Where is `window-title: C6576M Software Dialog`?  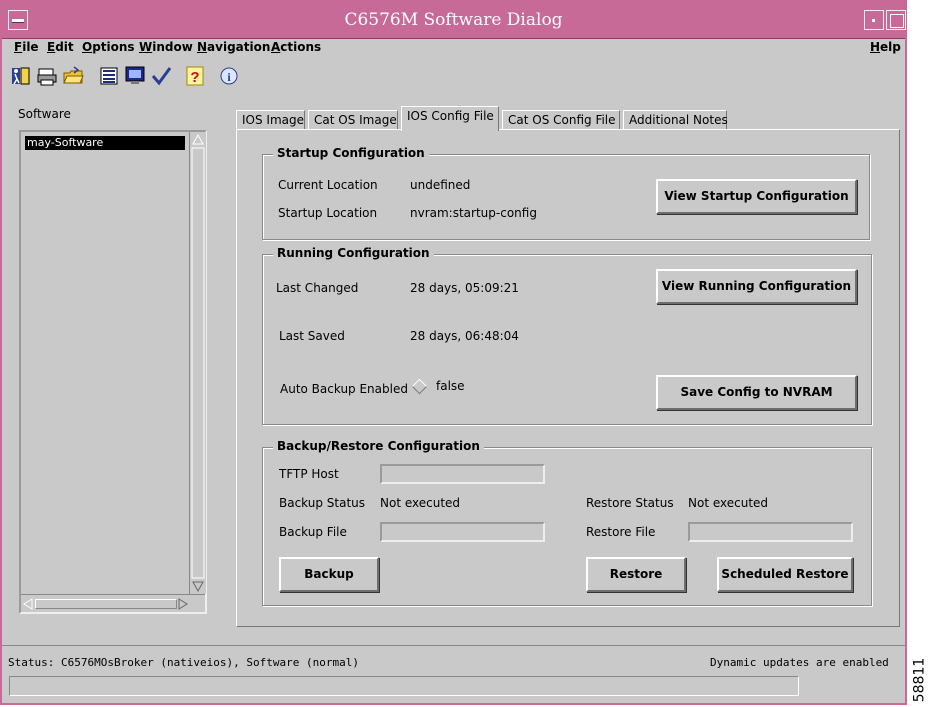 window-title: C6576M Software Dialog is located at coordinates (453, 20).